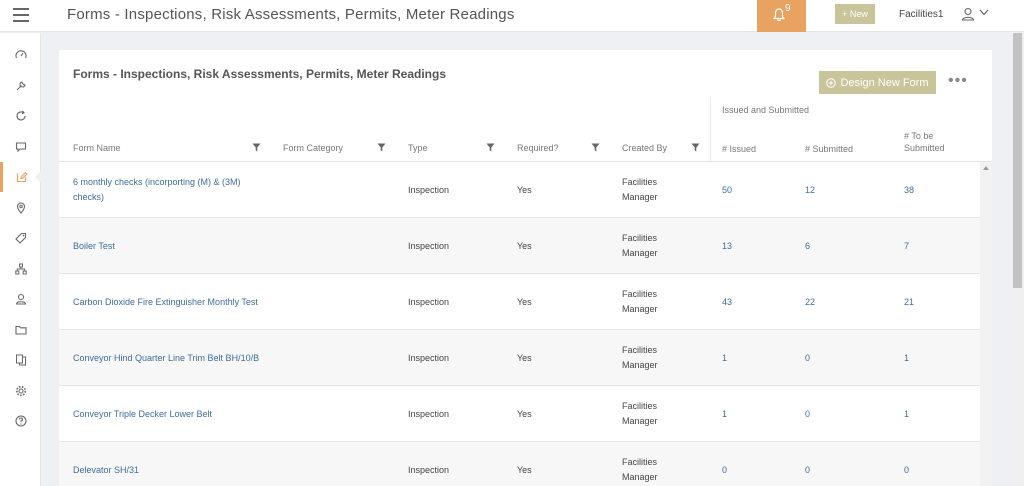  Describe the element at coordinates (168, 464) in the screenshot. I see `cell-form-name: Delevator SH/31` at that location.